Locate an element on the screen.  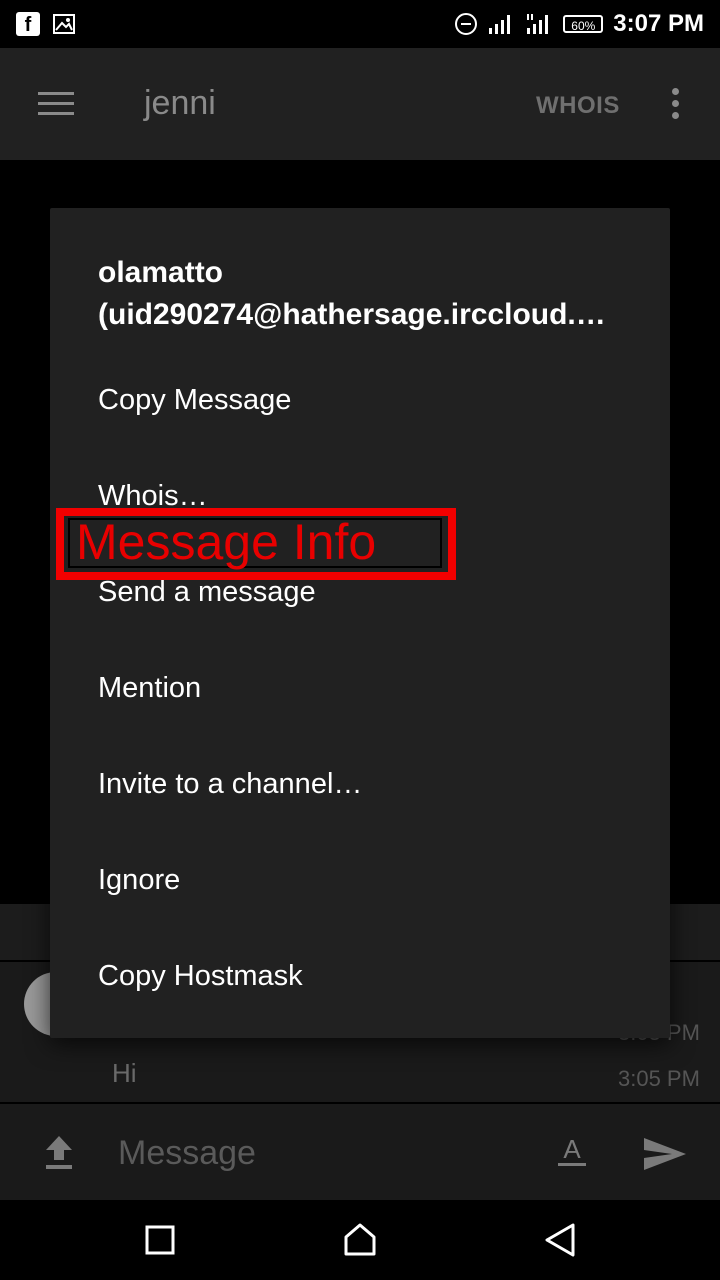
ignore-item: Ignore is located at coordinates (368, 880).